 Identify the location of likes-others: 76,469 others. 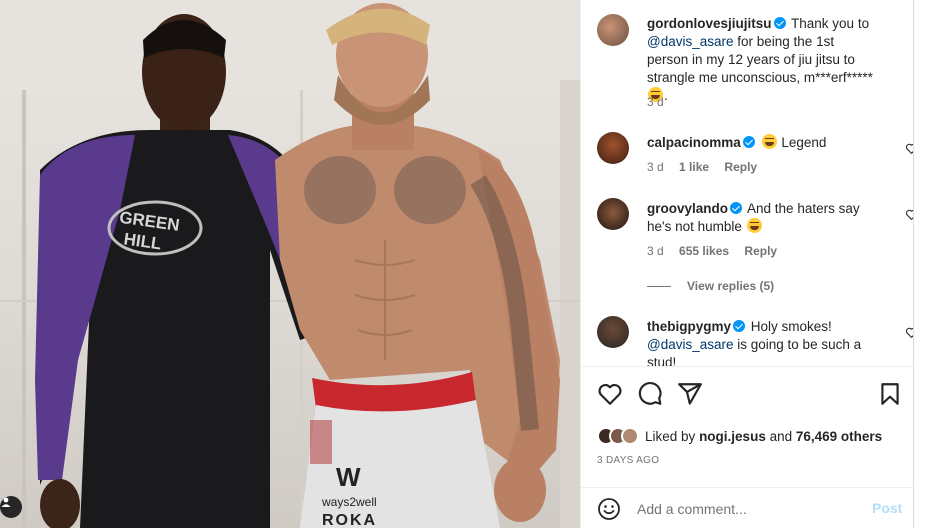
(839, 436).